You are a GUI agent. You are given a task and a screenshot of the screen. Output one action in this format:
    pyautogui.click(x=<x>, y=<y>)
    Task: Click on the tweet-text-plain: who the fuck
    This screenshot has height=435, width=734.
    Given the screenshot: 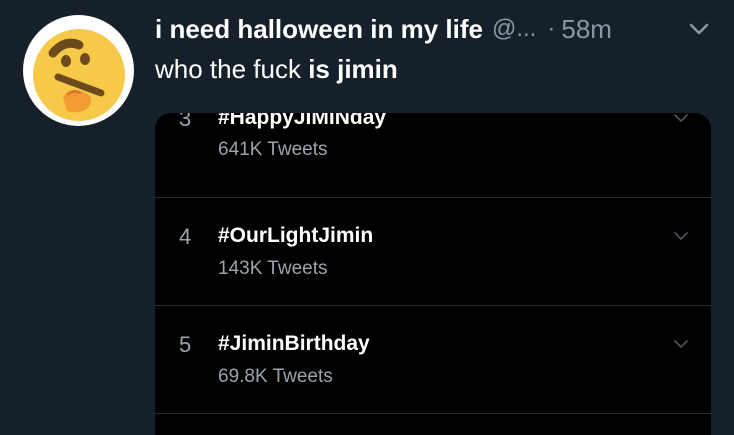 What is the action you would take?
    pyautogui.click(x=232, y=69)
    